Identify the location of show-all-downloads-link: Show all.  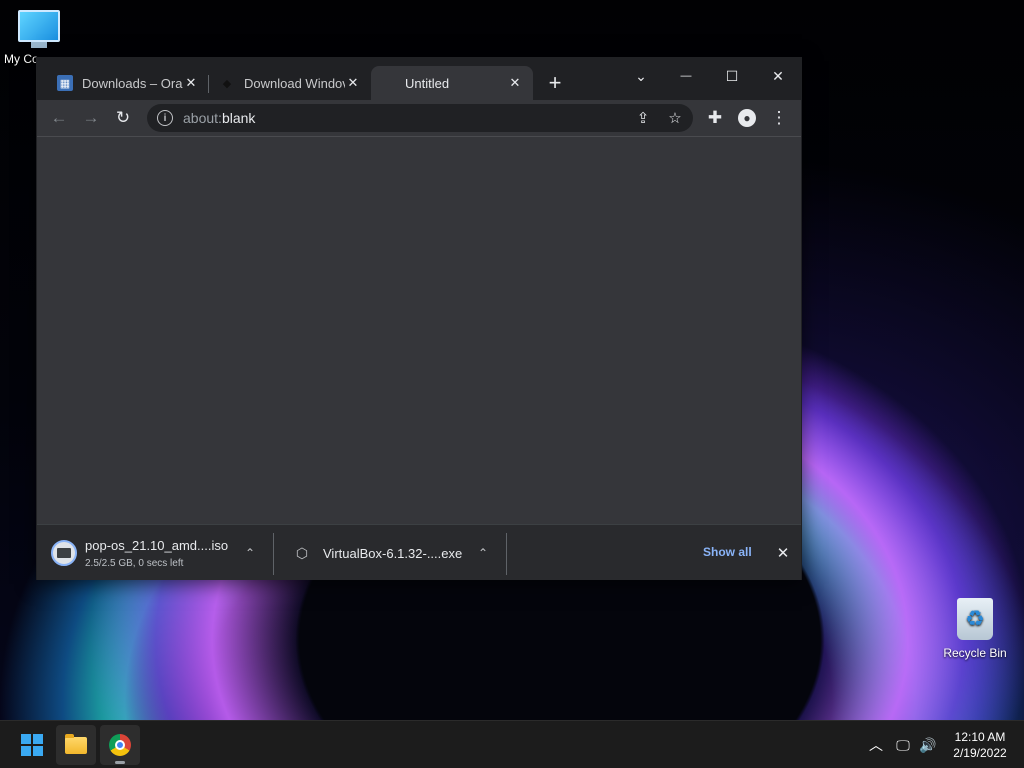
(727, 552).